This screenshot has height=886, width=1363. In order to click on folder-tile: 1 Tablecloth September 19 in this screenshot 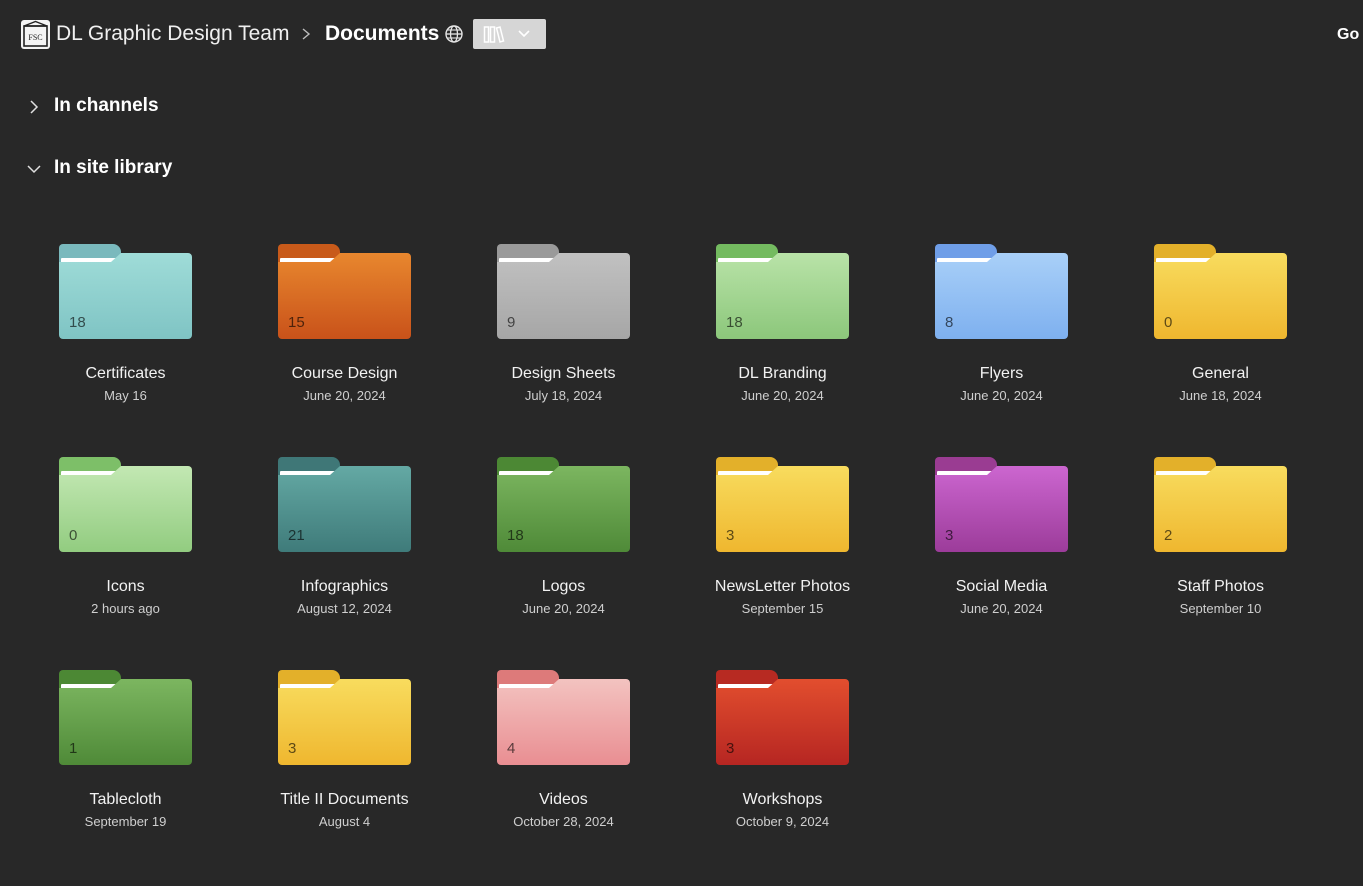, I will do `click(125, 755)`.